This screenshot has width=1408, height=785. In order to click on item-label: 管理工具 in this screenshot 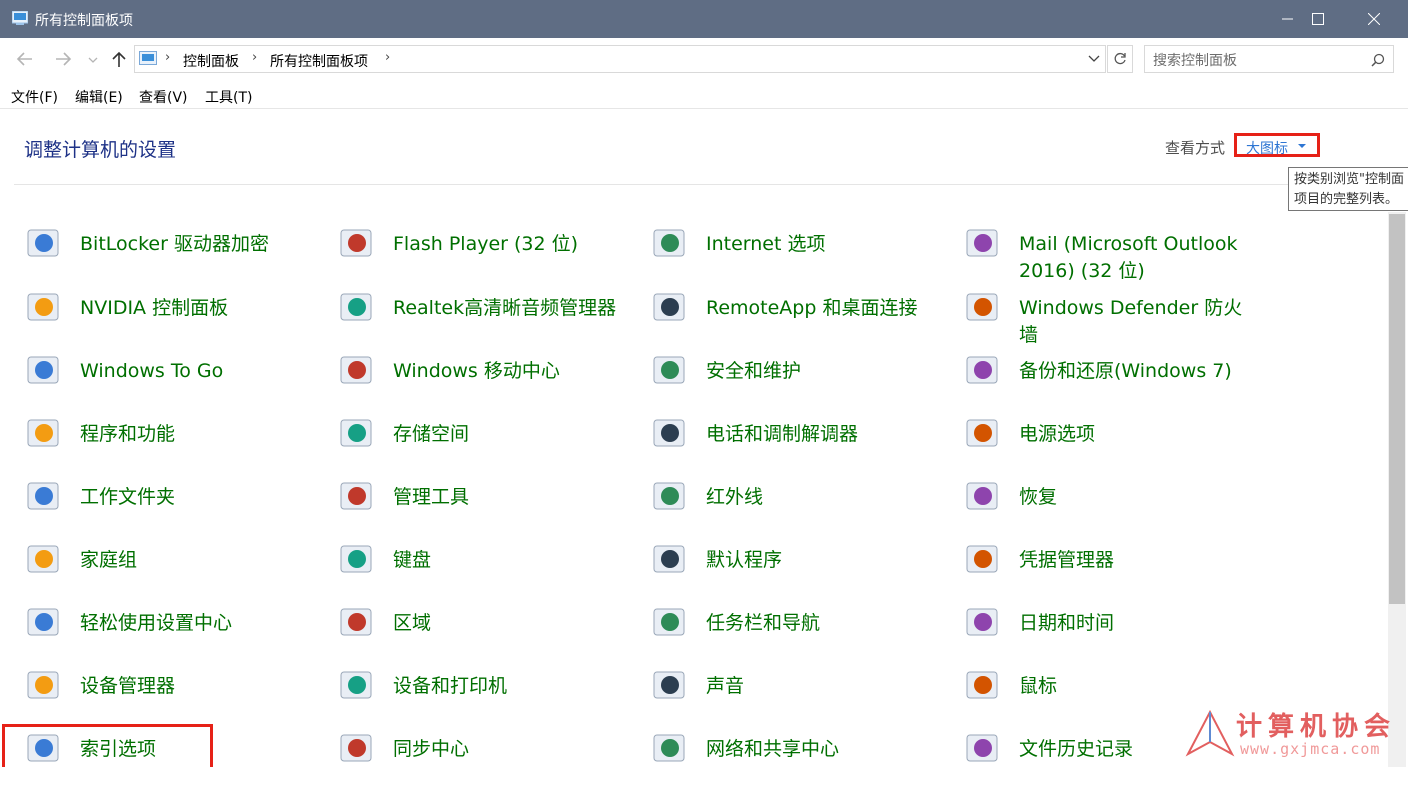, I will do `click(513, 497)`.